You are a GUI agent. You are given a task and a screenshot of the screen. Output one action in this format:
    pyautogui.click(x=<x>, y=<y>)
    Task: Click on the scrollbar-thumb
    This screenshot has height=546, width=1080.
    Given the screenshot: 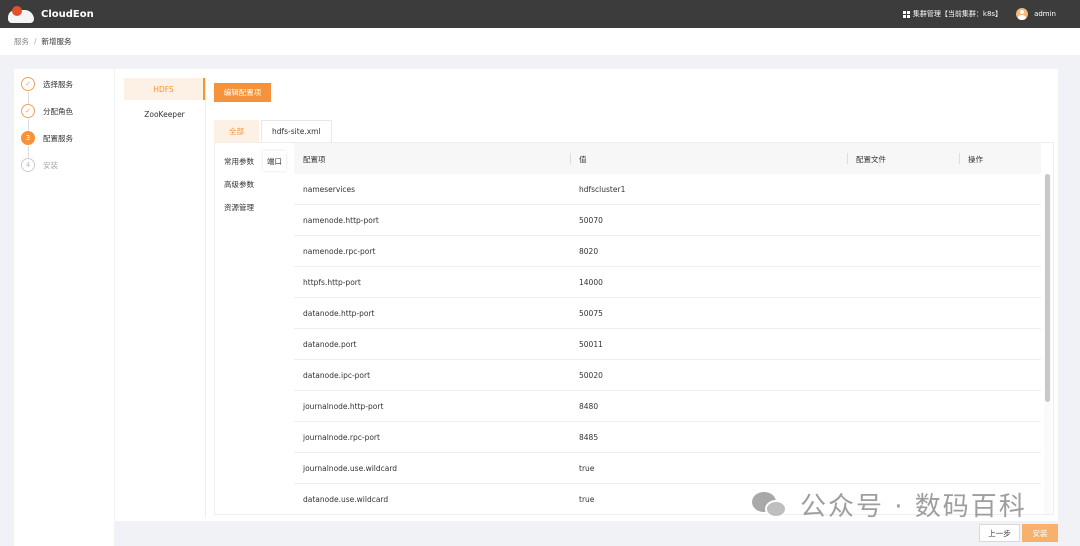 What is the action you would take?
    pyautogui.click(x=1047, y=288)
    